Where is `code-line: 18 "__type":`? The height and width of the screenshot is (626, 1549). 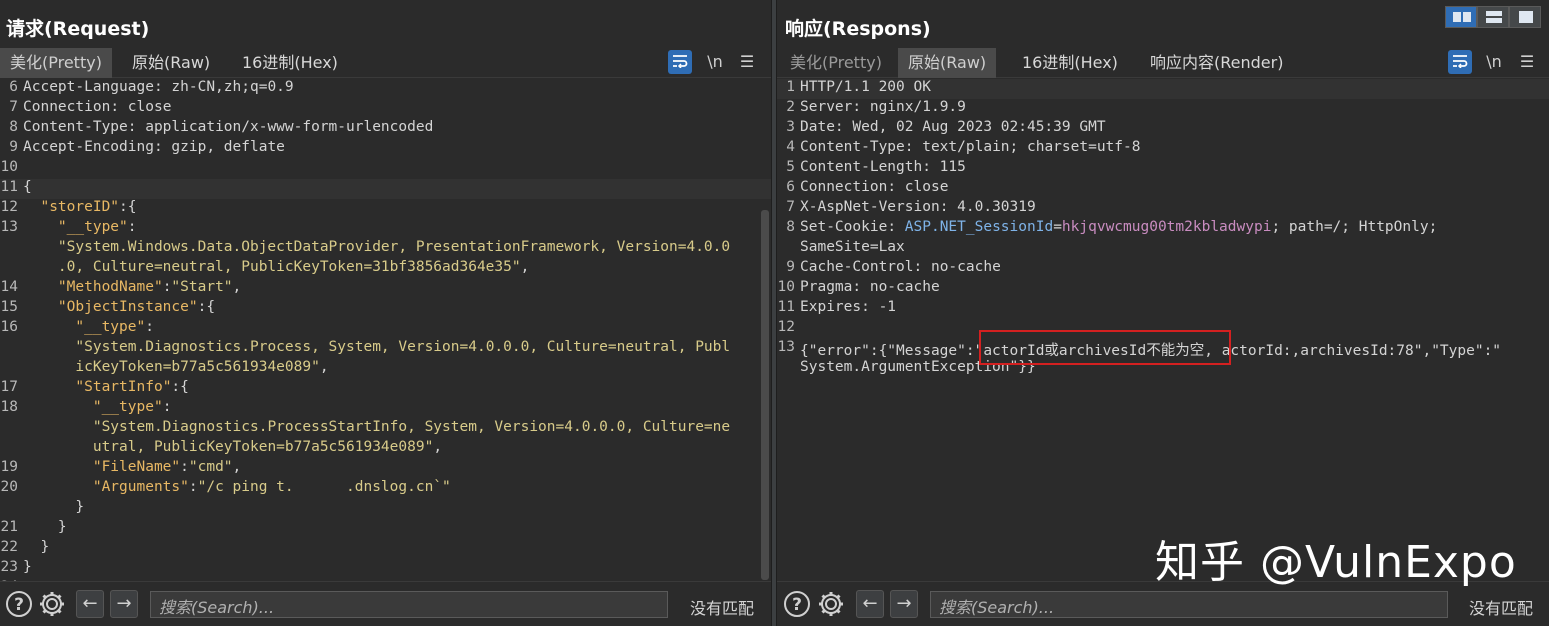 code-line: 18 "__type": is located at coordinates (385, 409).